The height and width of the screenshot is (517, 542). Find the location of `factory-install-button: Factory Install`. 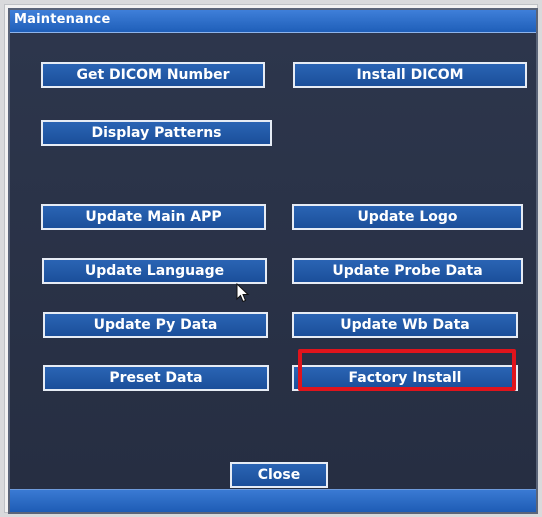

factory-install-button: Factory Install is located at coordinates (405, 378).